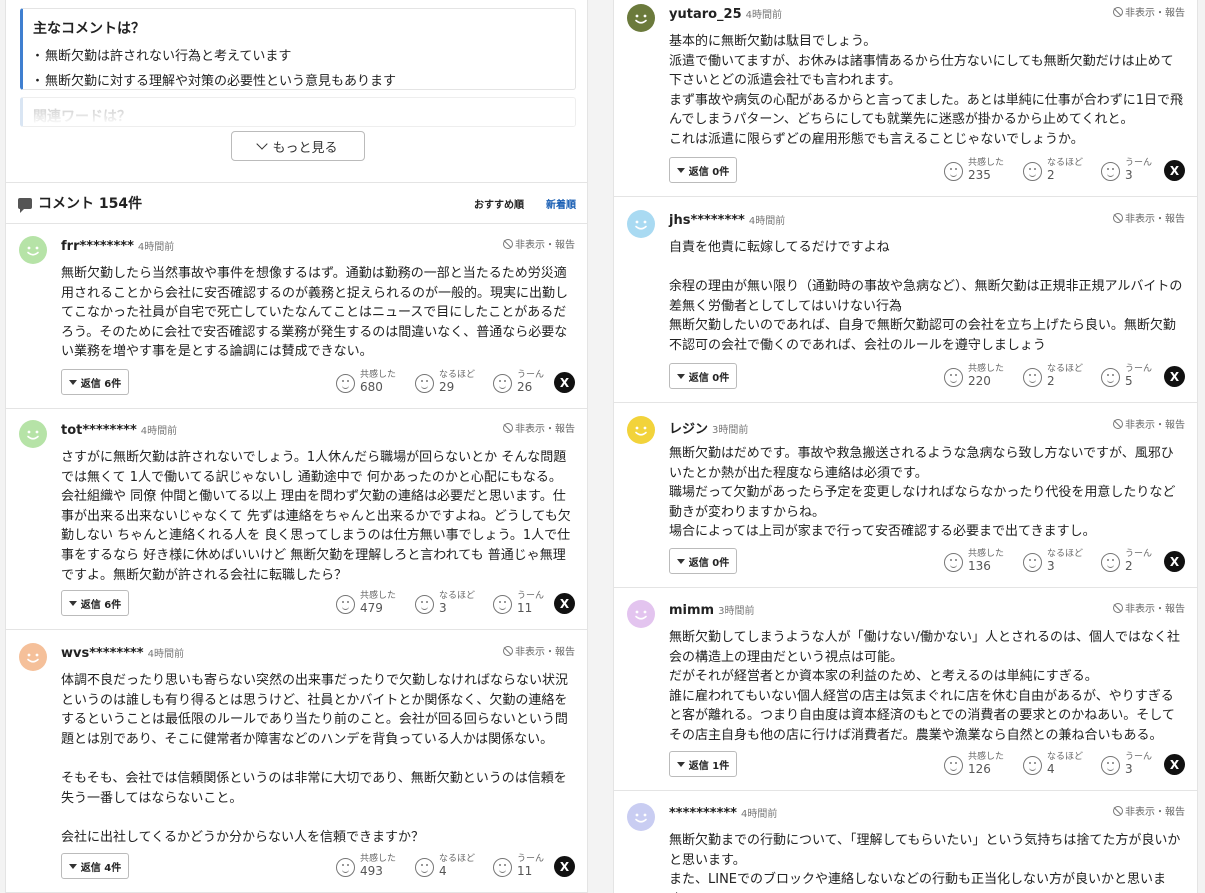  I want to click on sort-newest-tab: 新着順, so click(561, 203).